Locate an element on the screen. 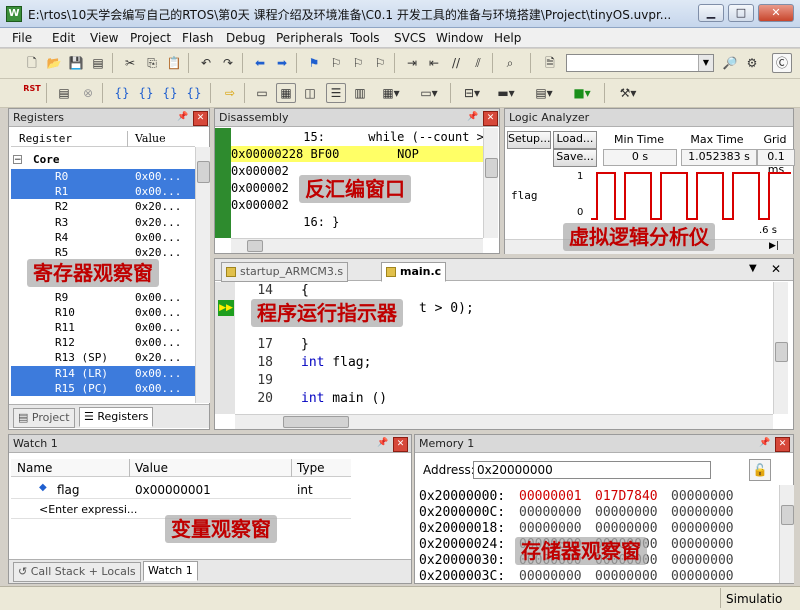  indent-icon: ⇥ is located at coordinates (412, 63).